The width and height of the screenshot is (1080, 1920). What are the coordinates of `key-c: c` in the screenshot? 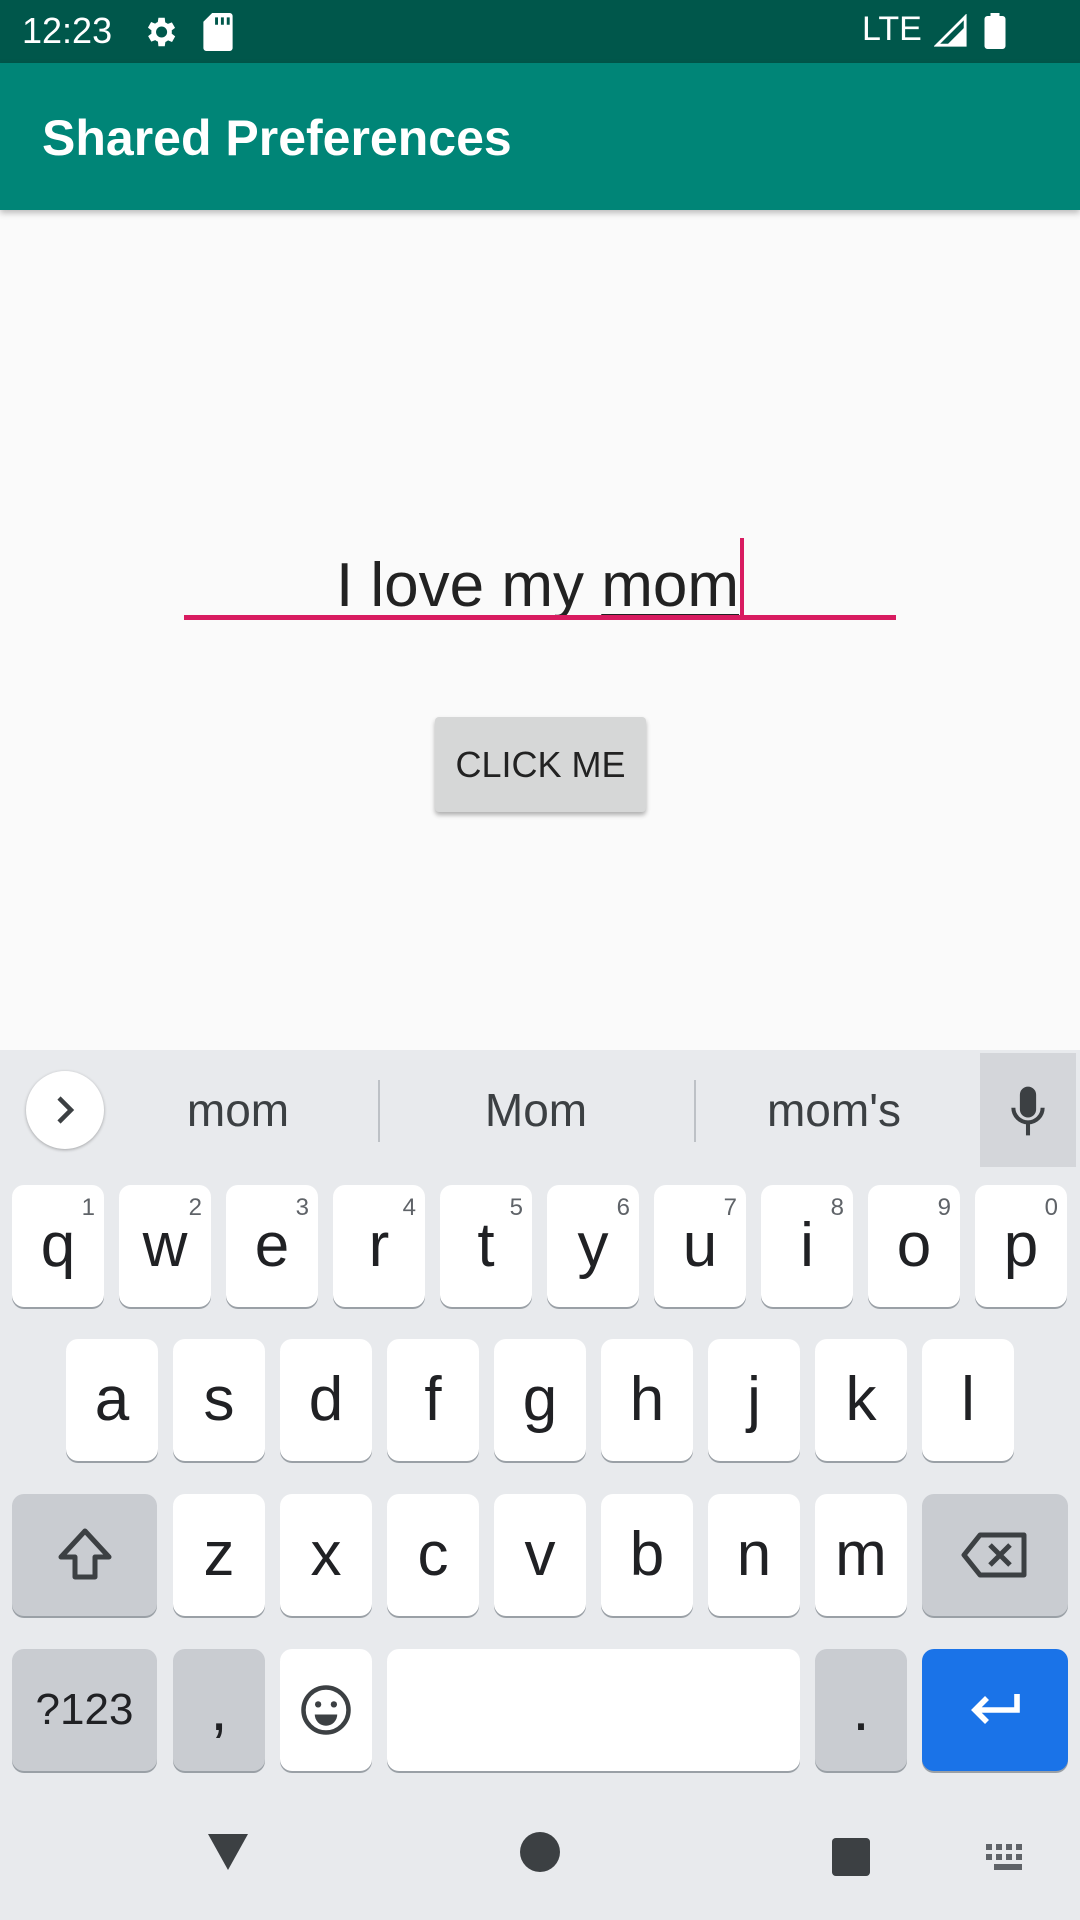 It's located at (433, 1555).